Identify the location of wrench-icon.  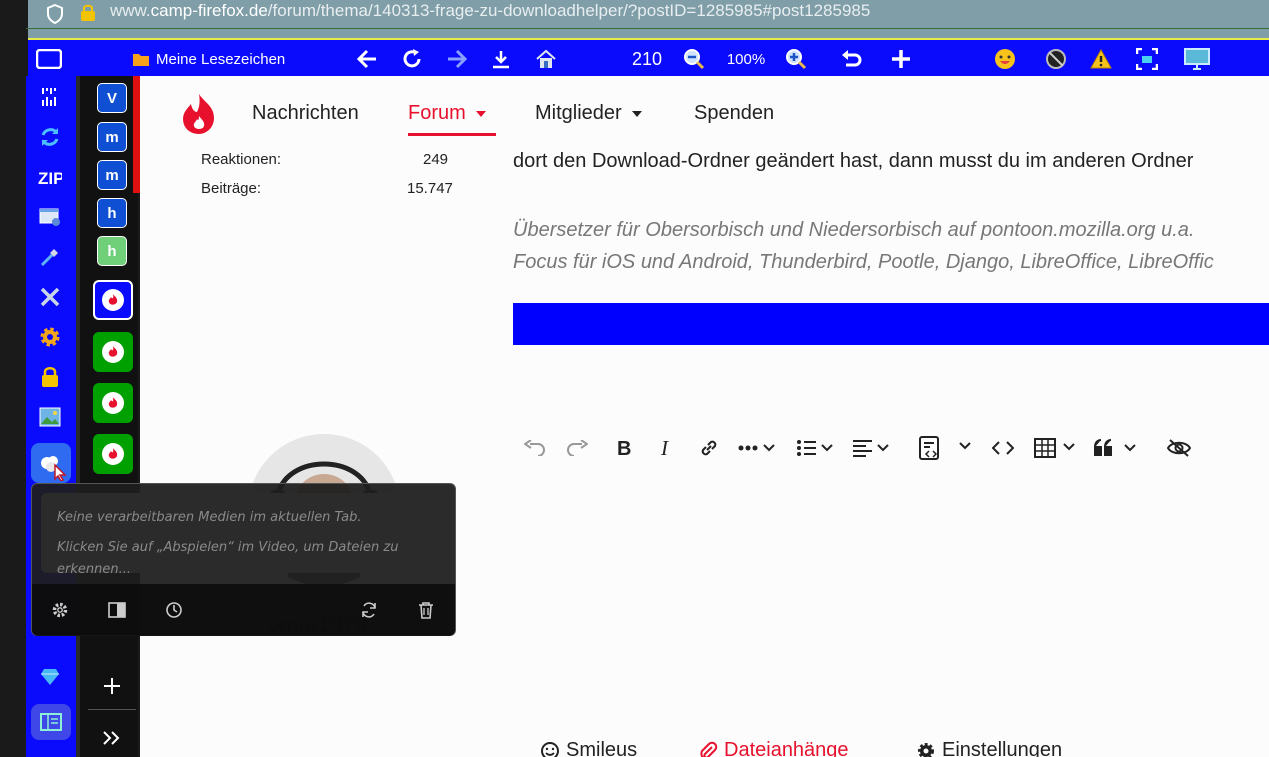
(50, 257).